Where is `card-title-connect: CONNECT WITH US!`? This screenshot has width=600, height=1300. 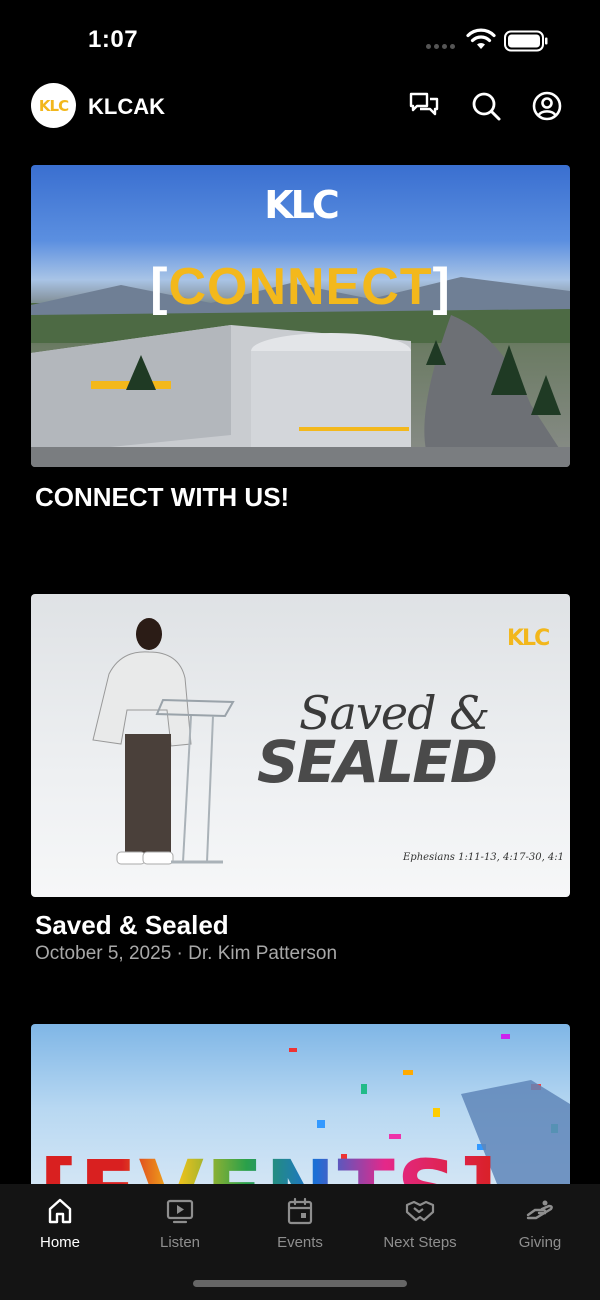
card-title-connect: CONNECT WITH US! is located at coordinates (162, 497).